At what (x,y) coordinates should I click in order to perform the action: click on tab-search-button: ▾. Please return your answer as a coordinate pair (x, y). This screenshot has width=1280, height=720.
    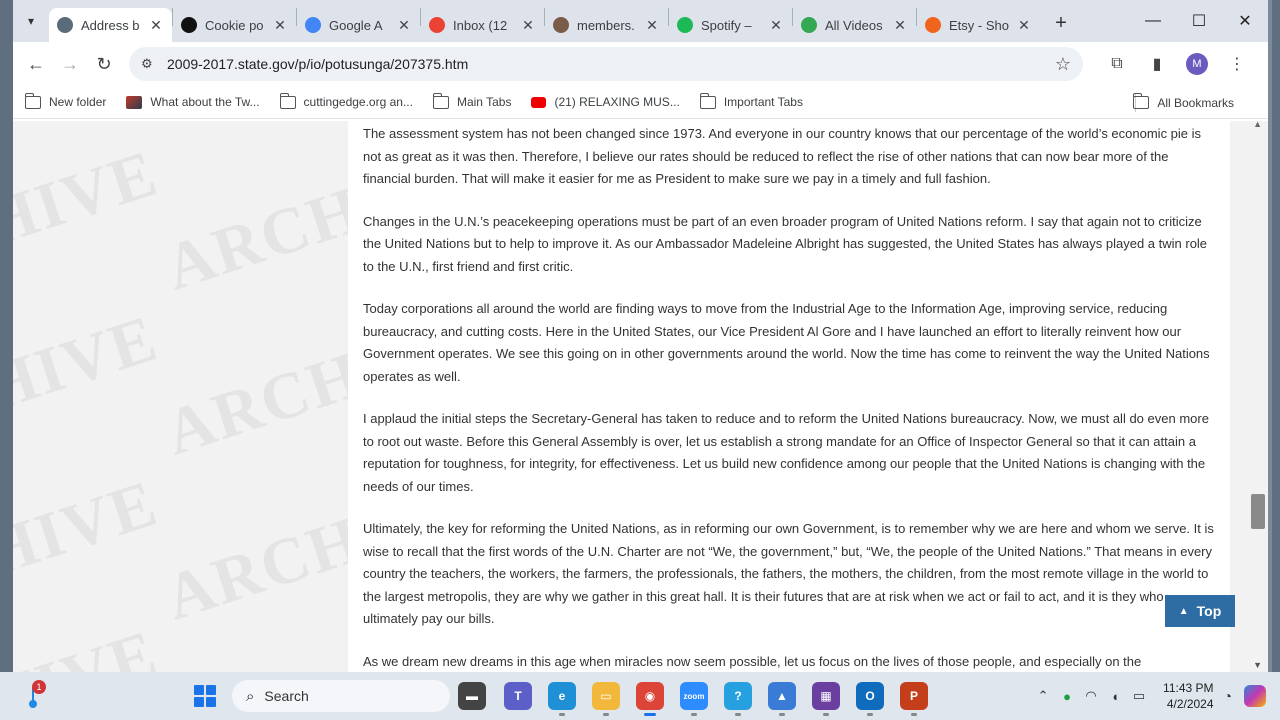
    Looking at the image, I should click on (31, 21).